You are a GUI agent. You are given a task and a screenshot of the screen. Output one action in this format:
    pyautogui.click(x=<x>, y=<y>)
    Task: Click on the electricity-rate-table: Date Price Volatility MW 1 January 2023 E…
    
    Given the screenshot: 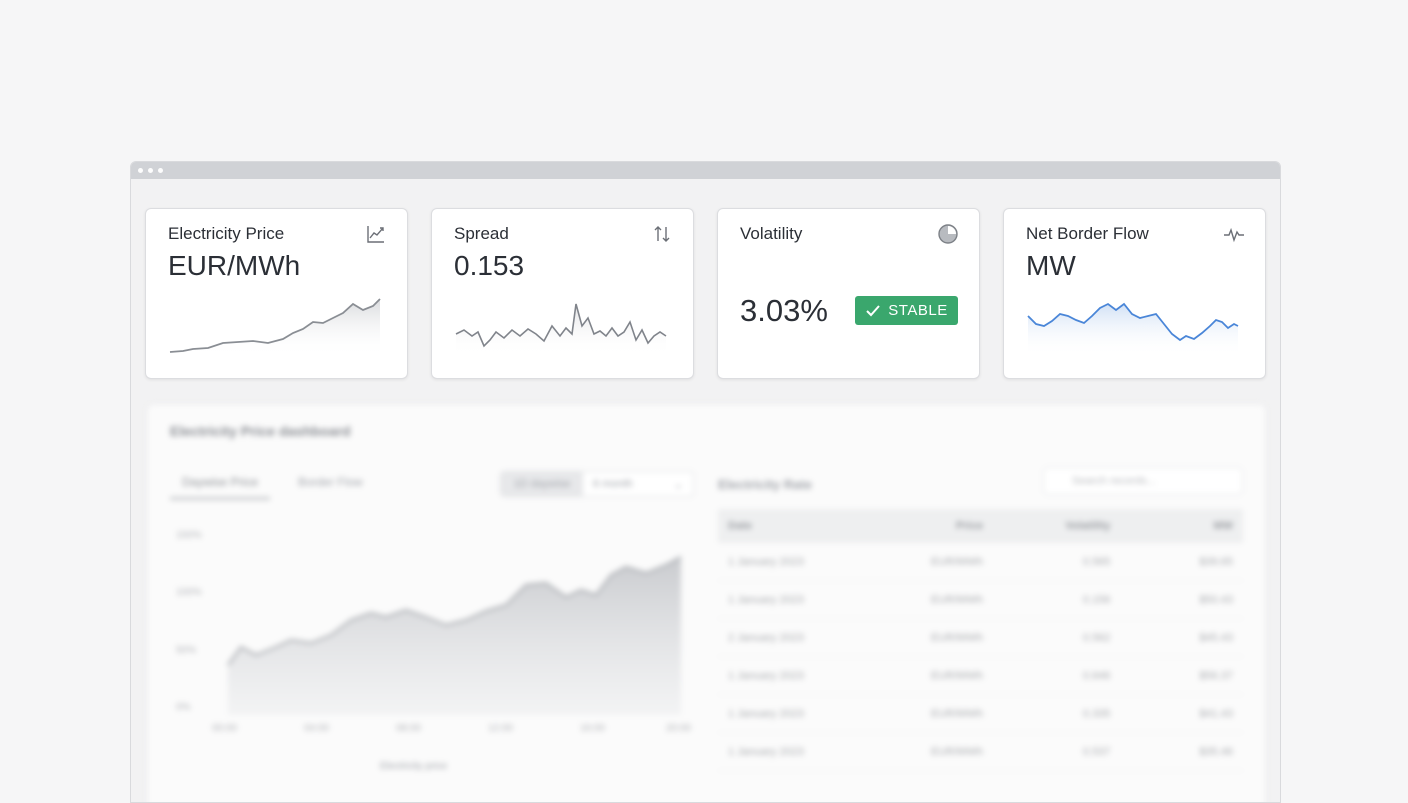 What is the action you would take?
    pyautogui.click(x=980, y=640)
    